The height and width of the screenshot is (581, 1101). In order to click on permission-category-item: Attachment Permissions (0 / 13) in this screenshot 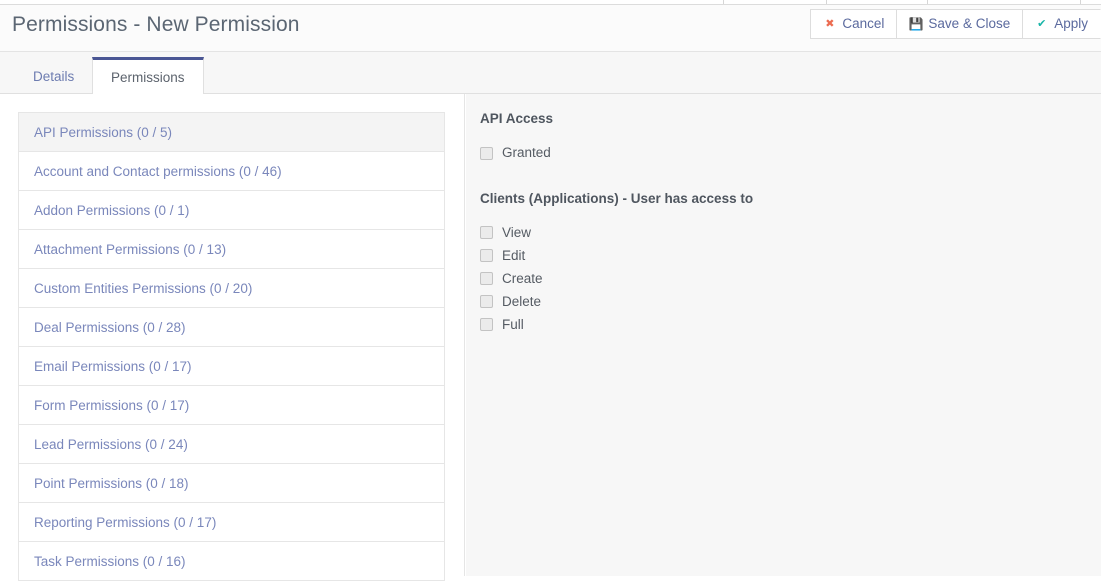, I will do `click(231, 249)`.